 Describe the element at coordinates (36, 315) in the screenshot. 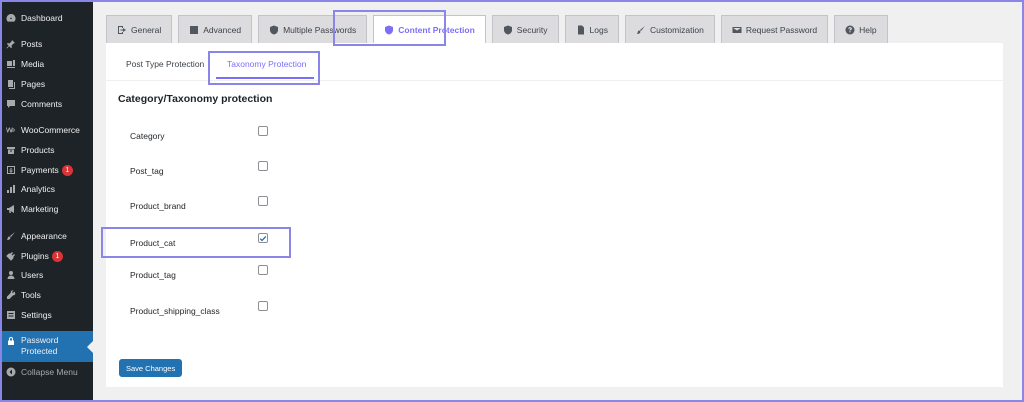

I see `sidebar-item-label: Settings` at that location.